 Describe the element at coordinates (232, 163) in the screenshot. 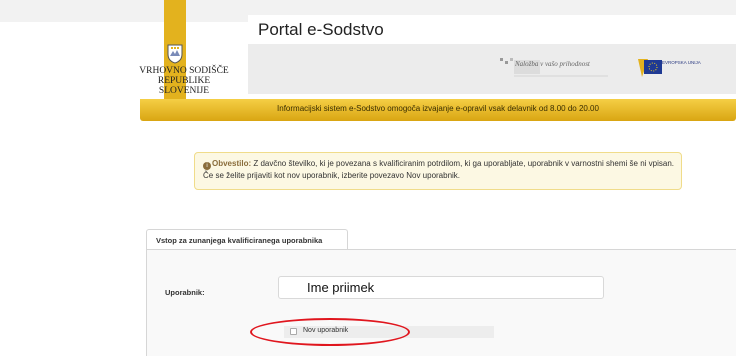

I see `notice-label: Obvestilo:` at that location.